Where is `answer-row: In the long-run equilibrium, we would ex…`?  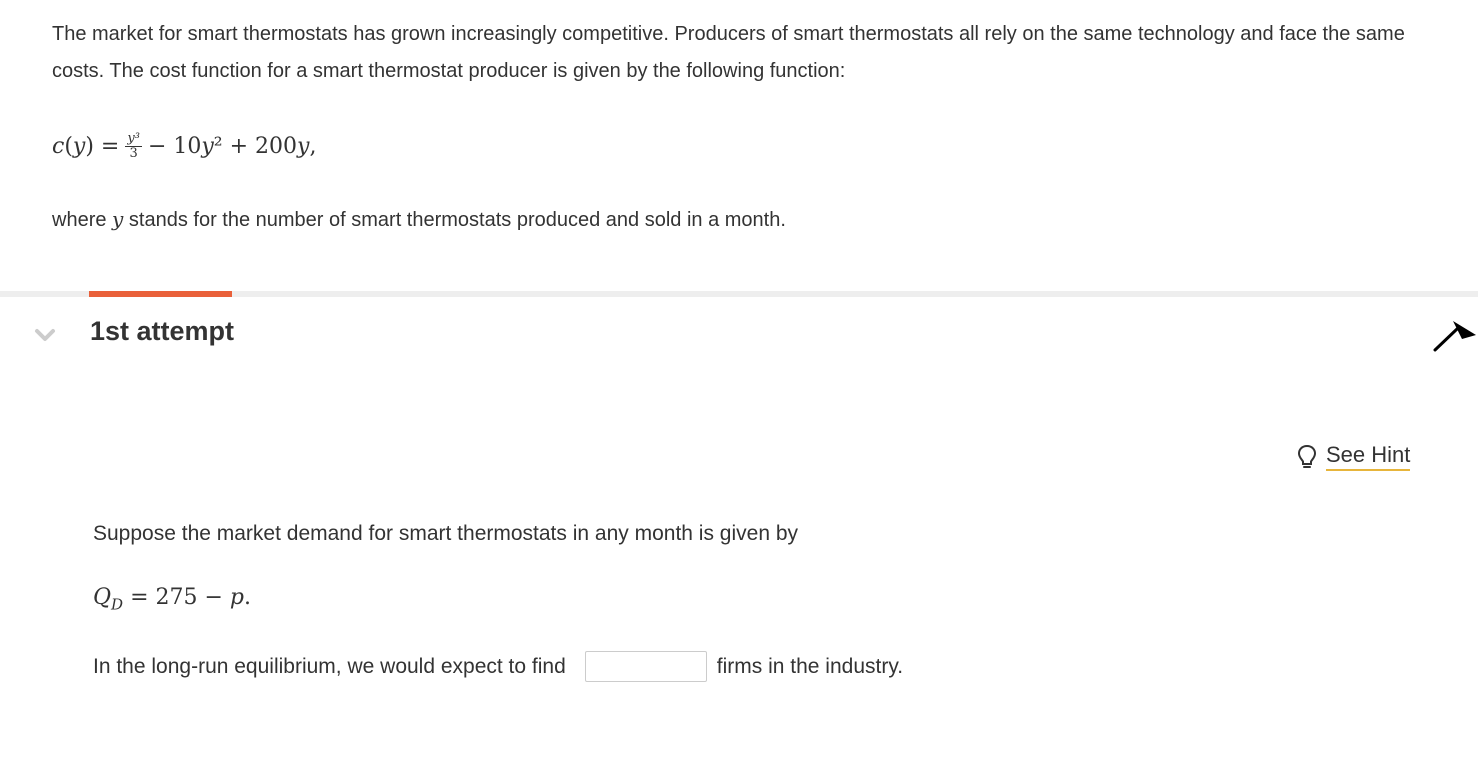 answer-row: In the long-run equilibrium, we would ex… is located at coordinates (498, 666).